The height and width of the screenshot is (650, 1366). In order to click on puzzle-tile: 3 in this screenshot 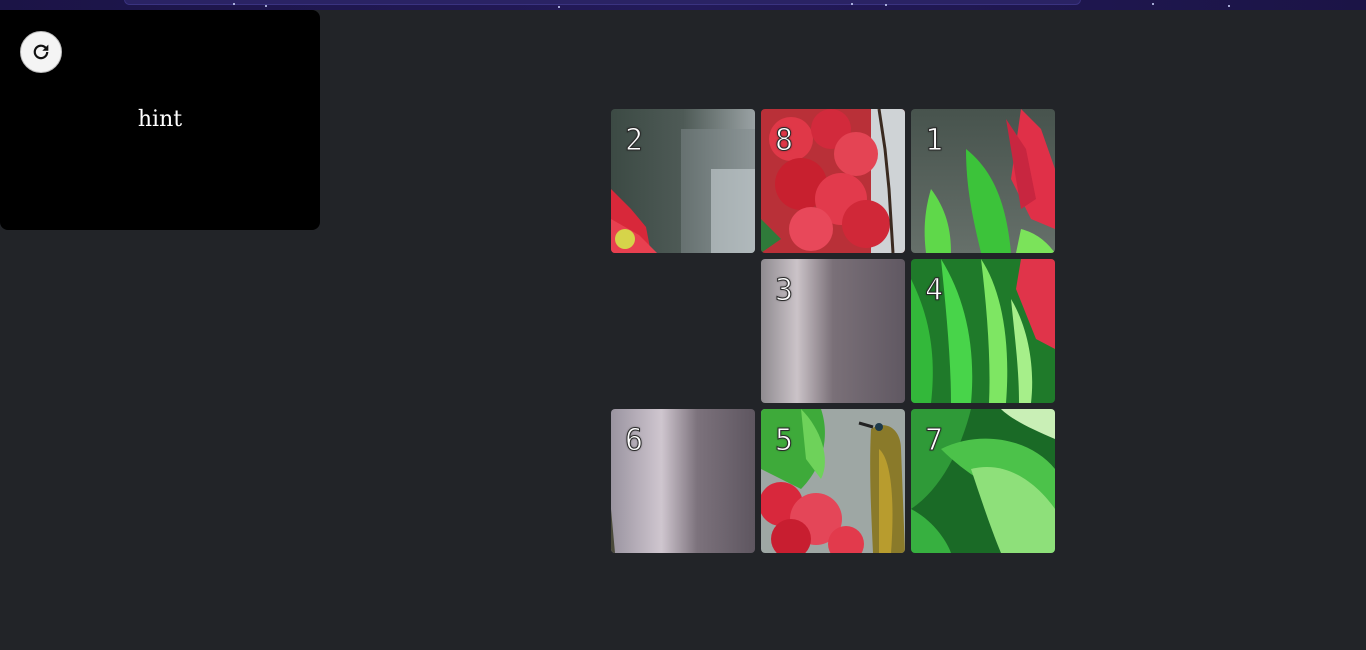, I will do `click(833, 331)`.